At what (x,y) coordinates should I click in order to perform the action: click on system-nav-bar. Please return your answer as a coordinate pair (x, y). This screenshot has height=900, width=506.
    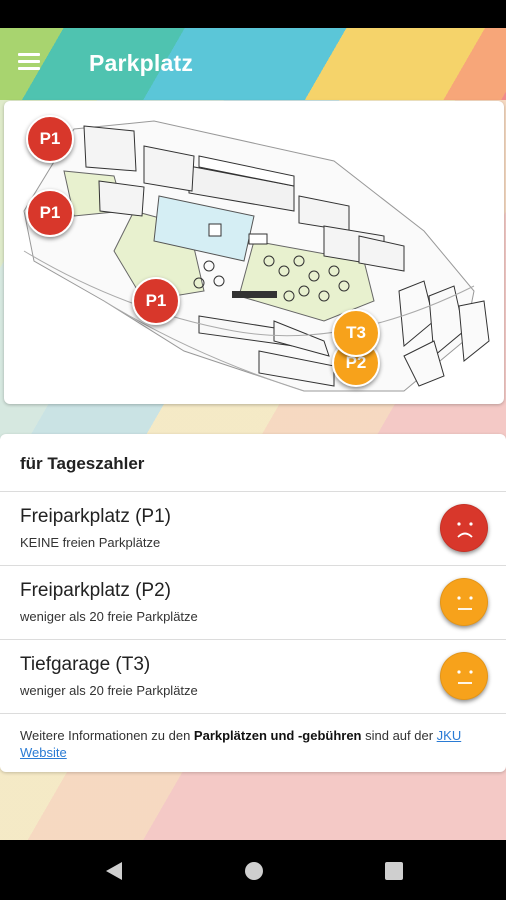
    Looking at the image, I should click on (253, 870).